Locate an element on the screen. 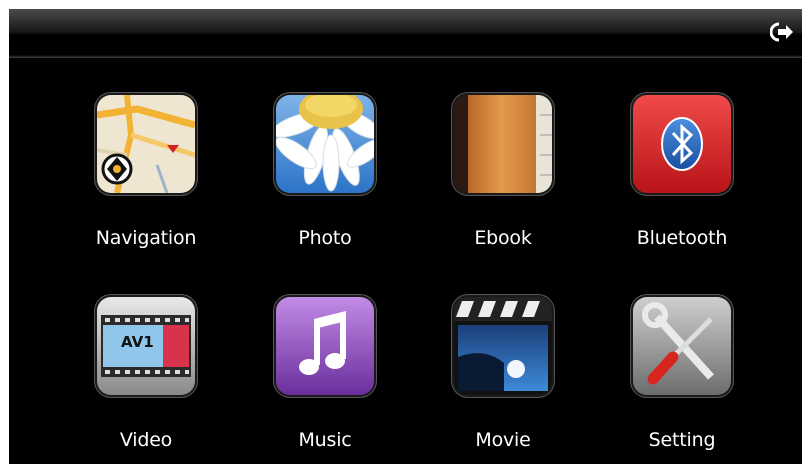 Image resolution: width=810 pixels, height=464 pixels. app-movie: Movie is located at coordinates (494, 380).